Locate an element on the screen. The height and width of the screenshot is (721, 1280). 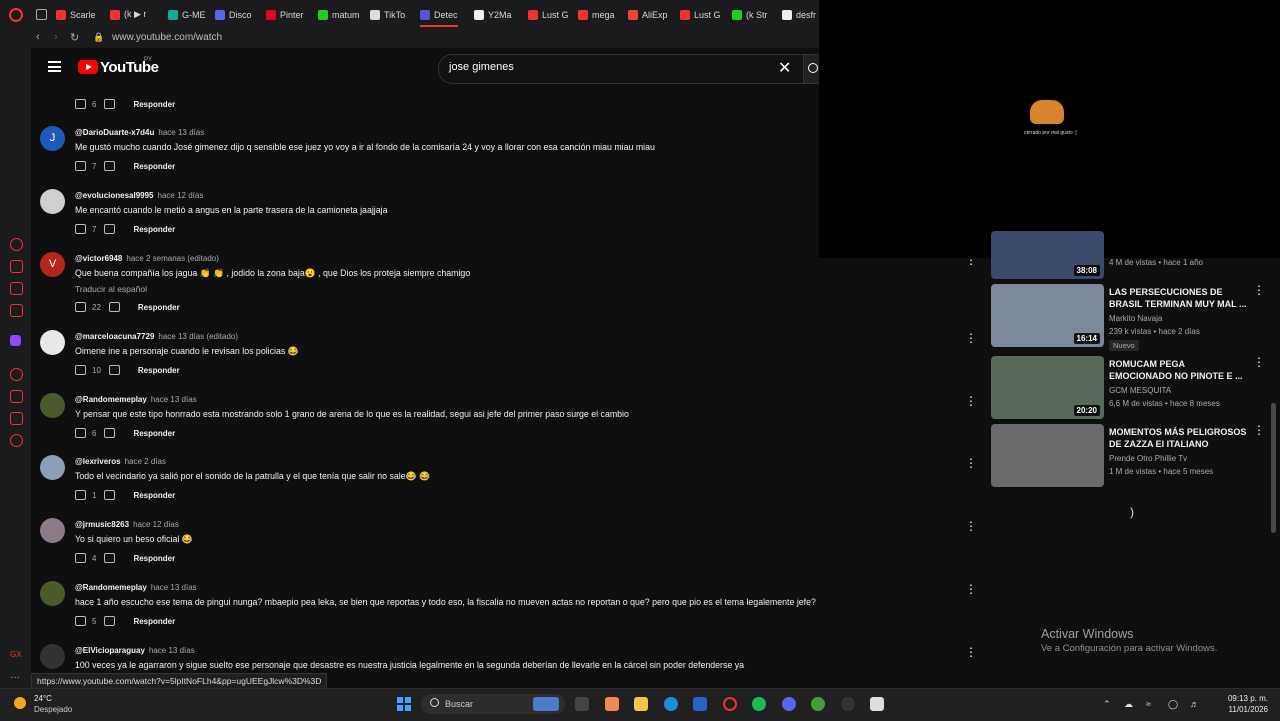
weather-temperature: 24°C is located at coordinates (43, 698).